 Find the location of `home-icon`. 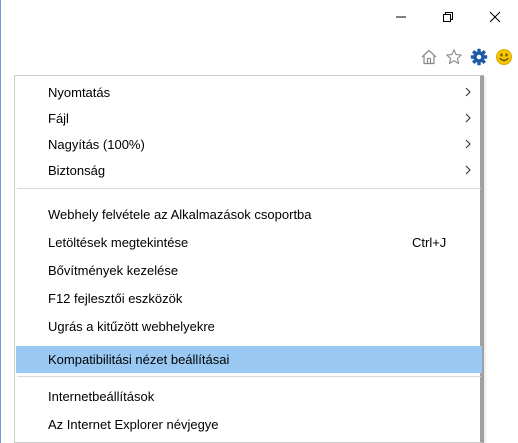

home-icon is located at coordinates (428, 57).